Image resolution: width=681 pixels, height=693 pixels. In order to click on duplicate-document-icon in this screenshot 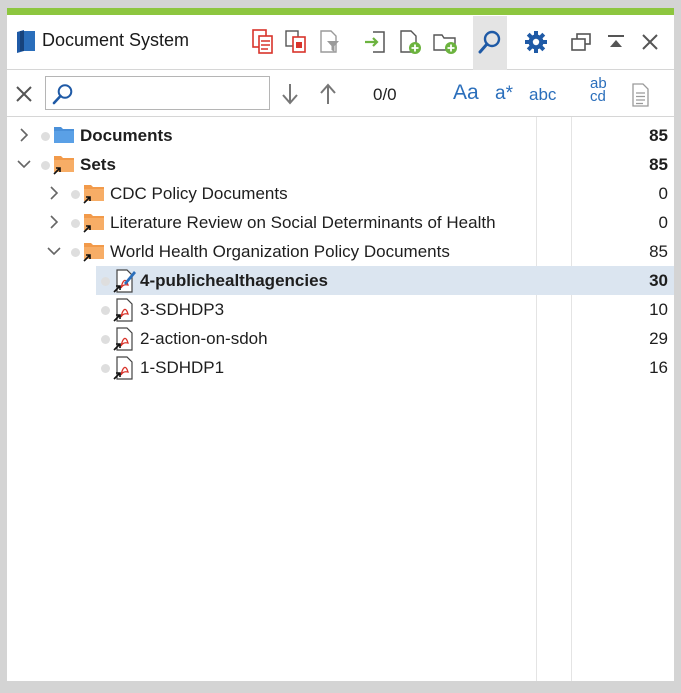, I will do `click(296, 42)`.